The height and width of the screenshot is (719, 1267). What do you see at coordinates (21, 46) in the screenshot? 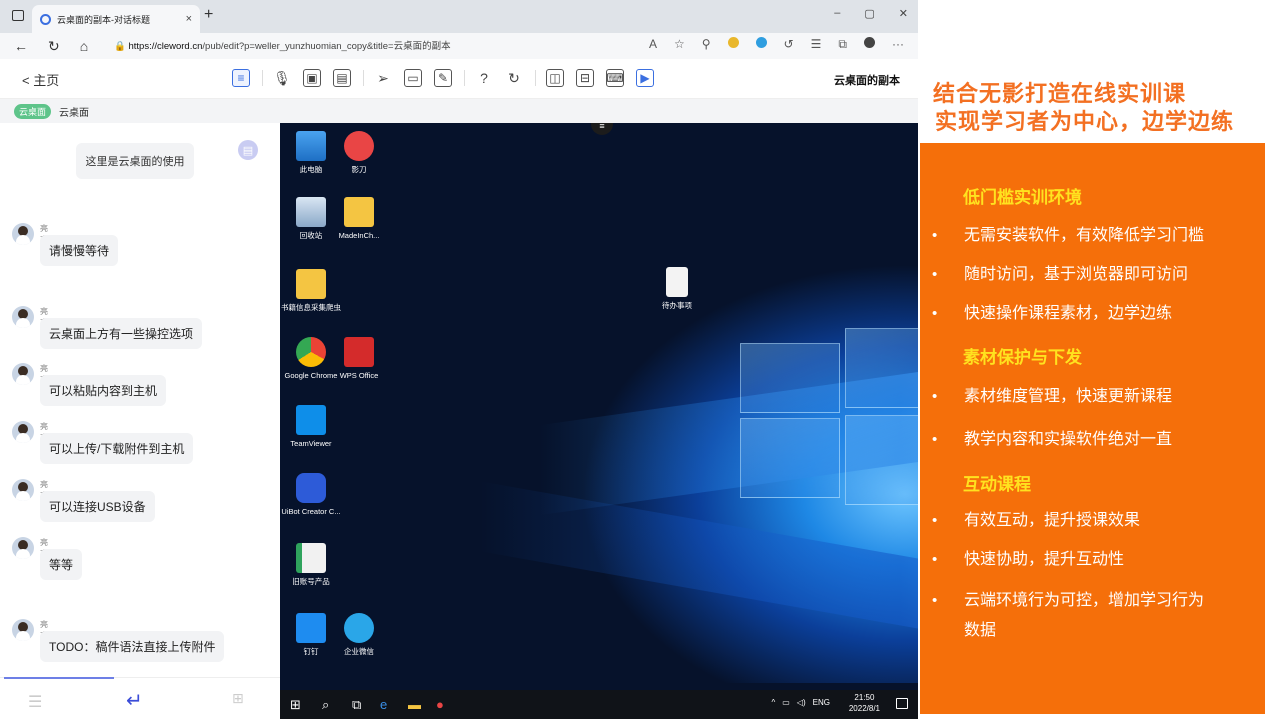
I see `back-arrow-icon: ←` at bounding box center [21, 46].